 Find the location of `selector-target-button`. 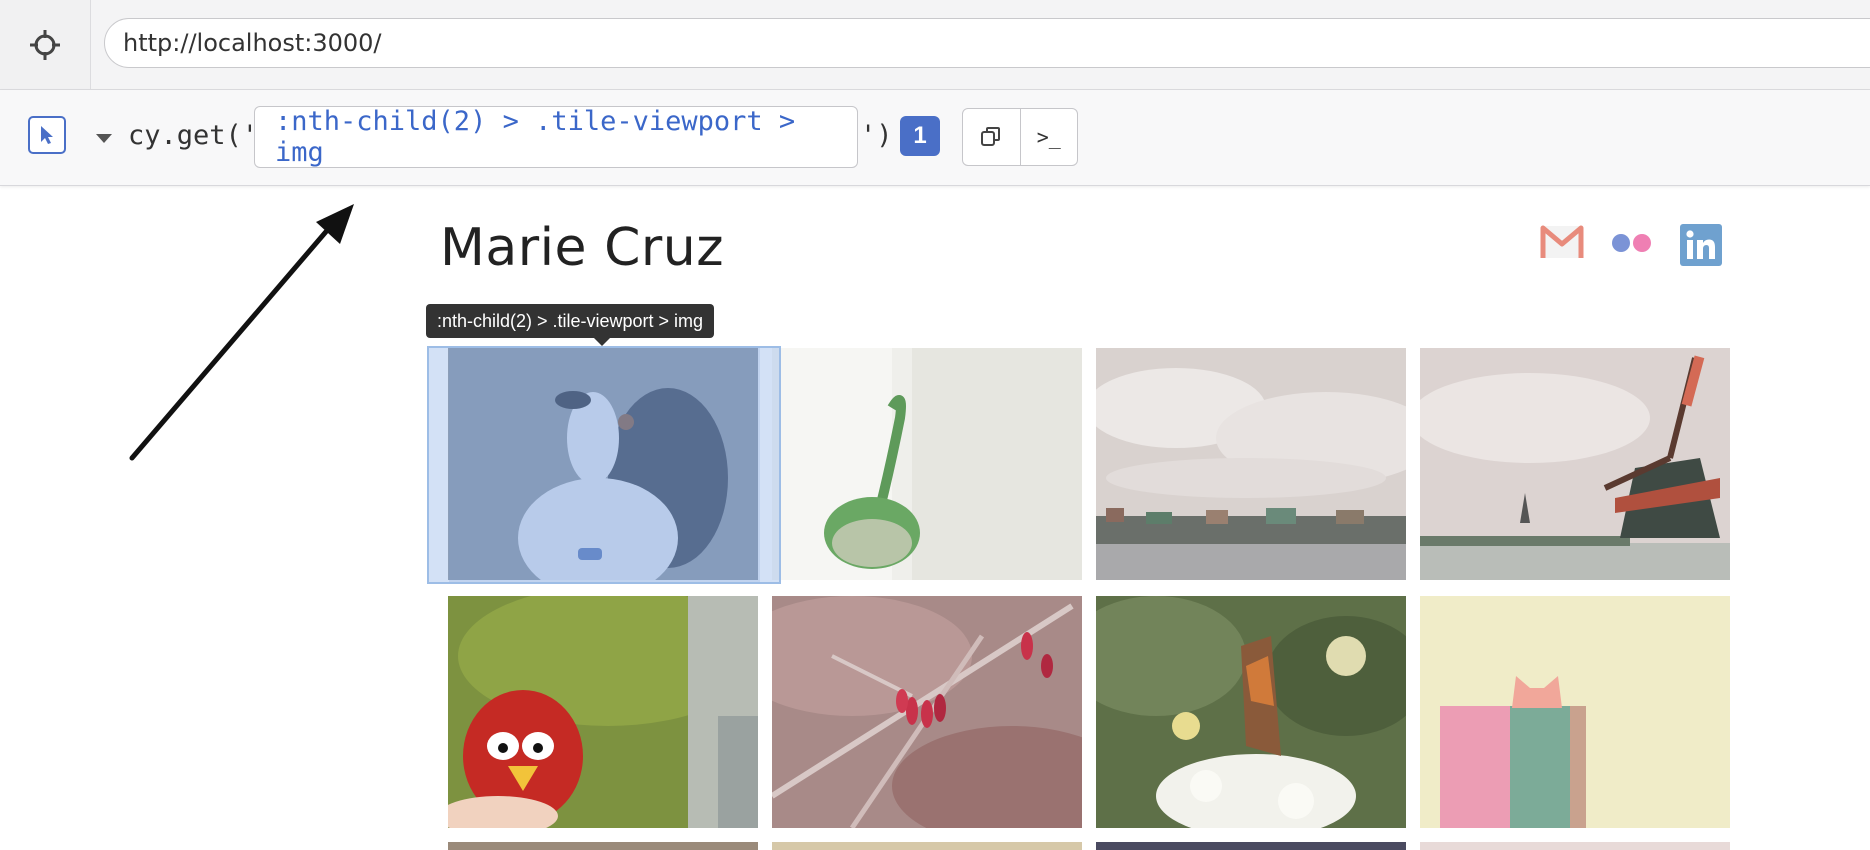

selector-target-button is located at coordinates (45, 44).